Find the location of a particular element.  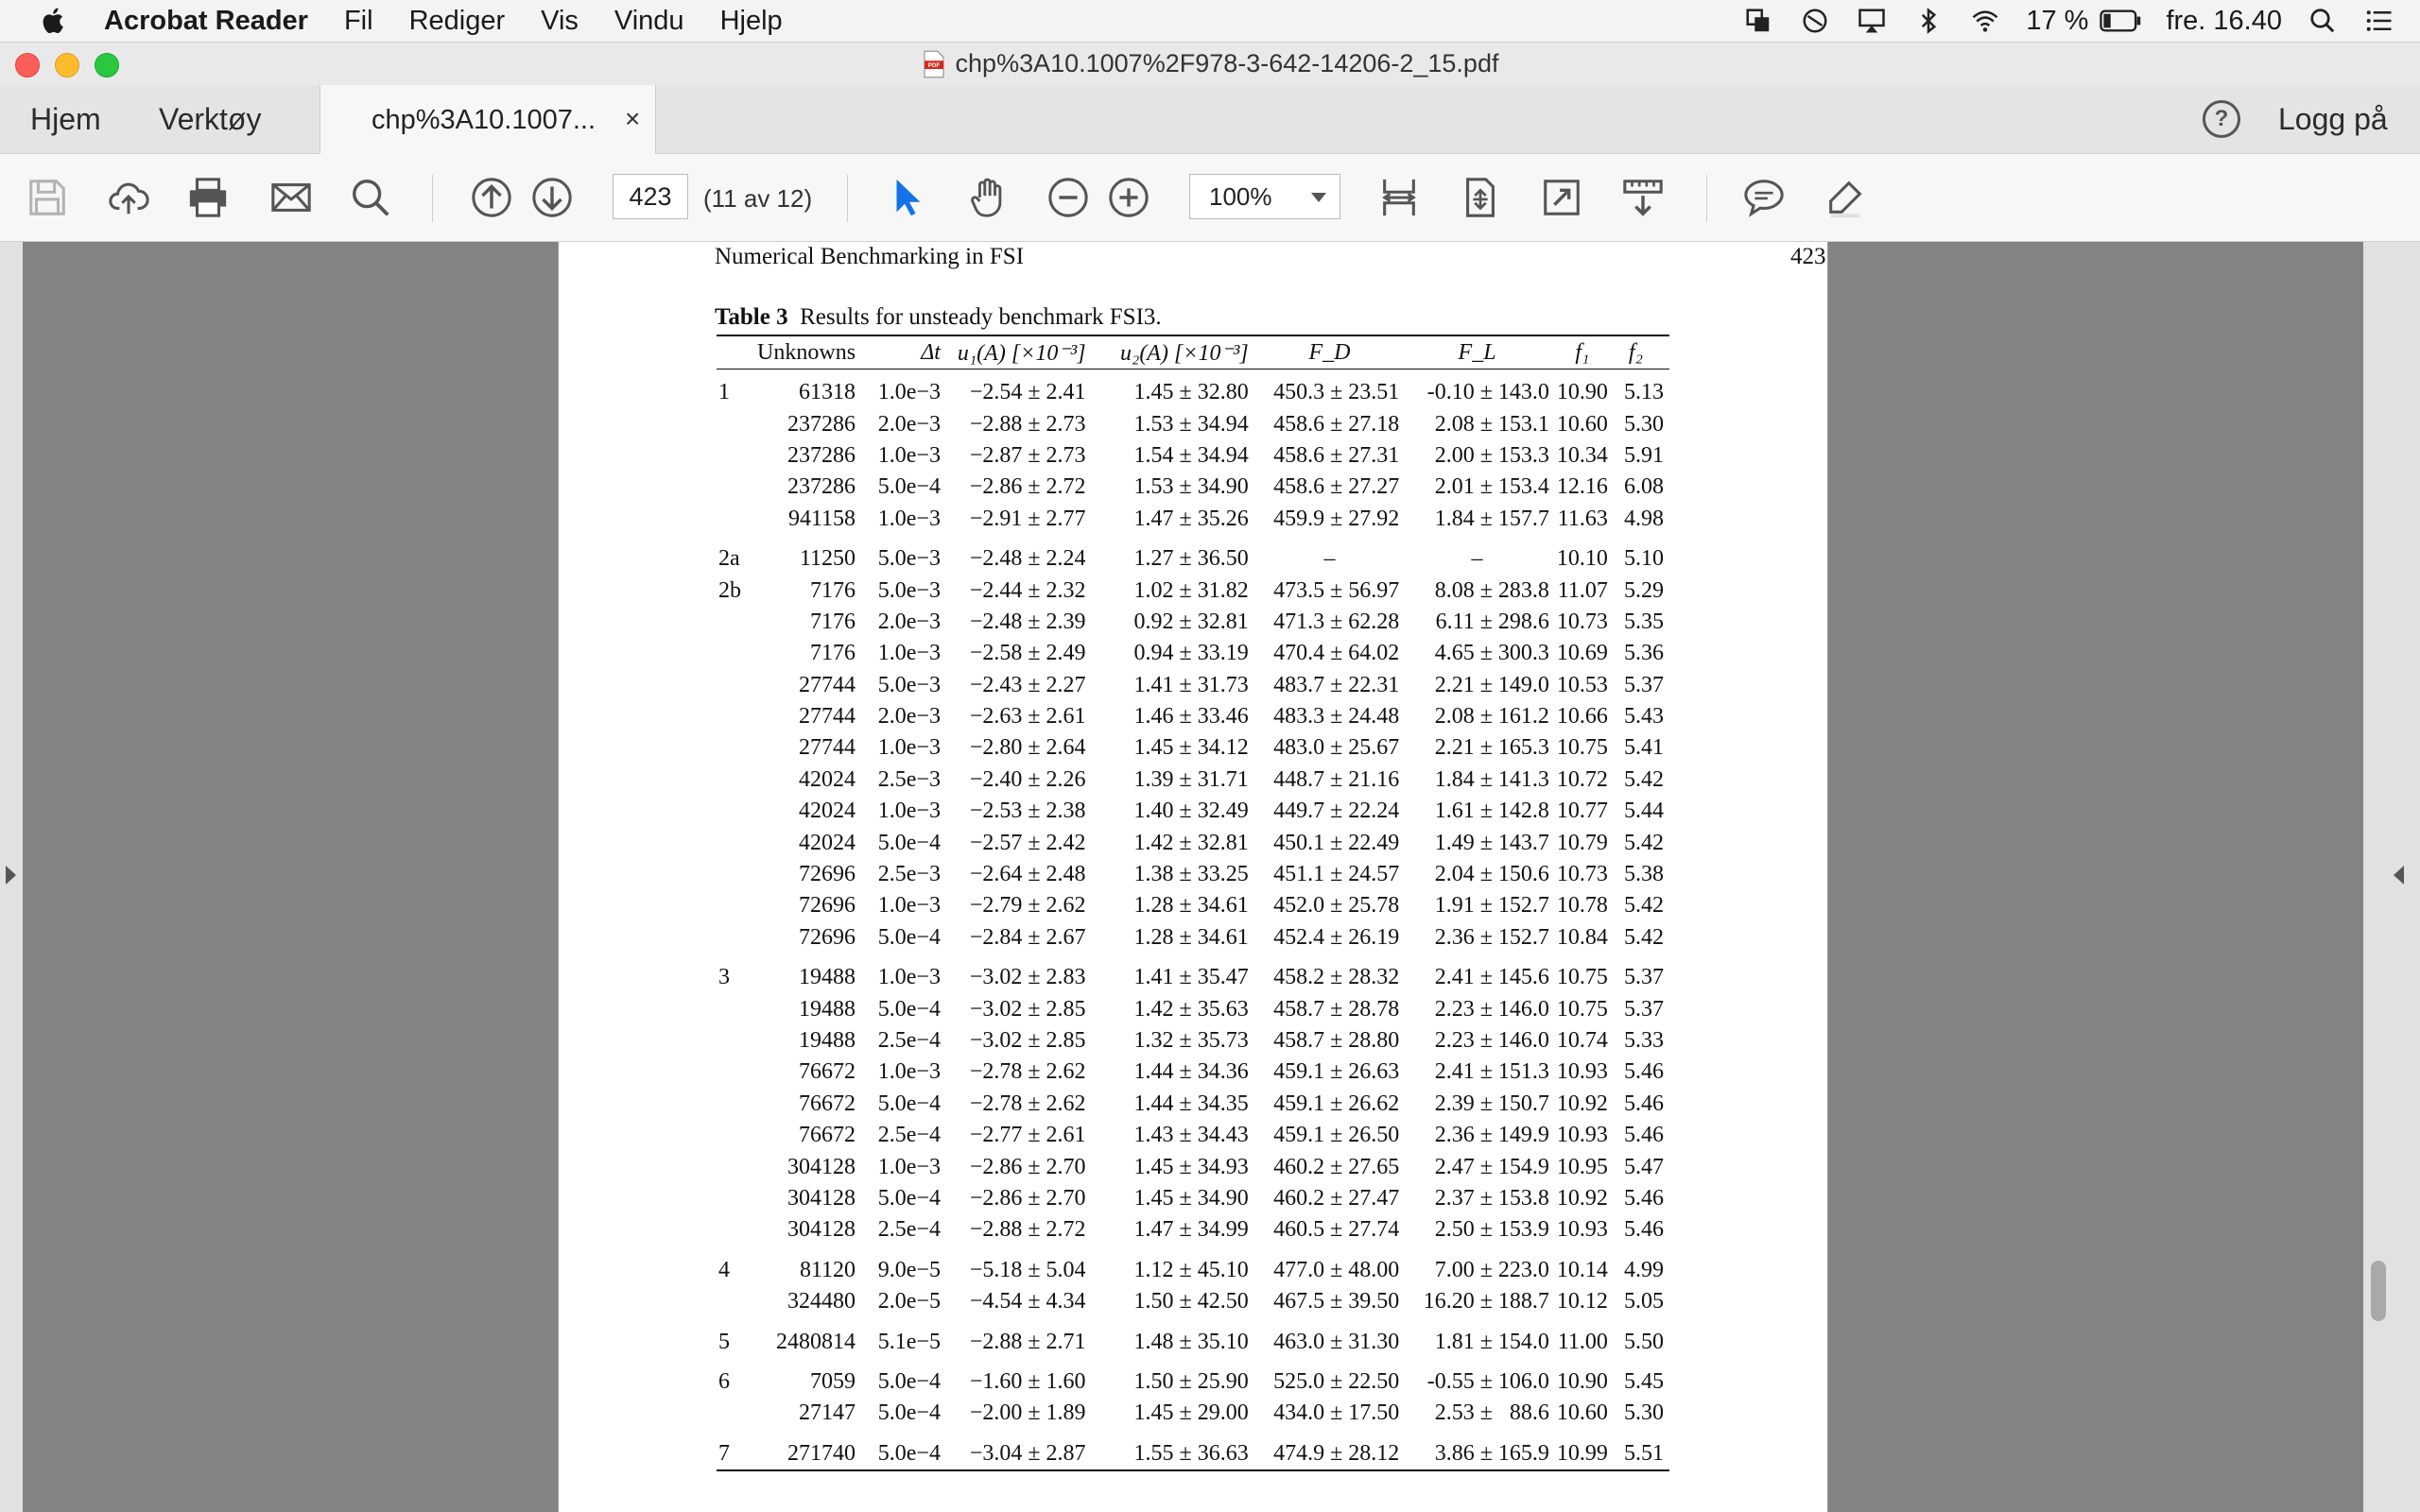

comment-icon is located at coordinates (1764, 197).